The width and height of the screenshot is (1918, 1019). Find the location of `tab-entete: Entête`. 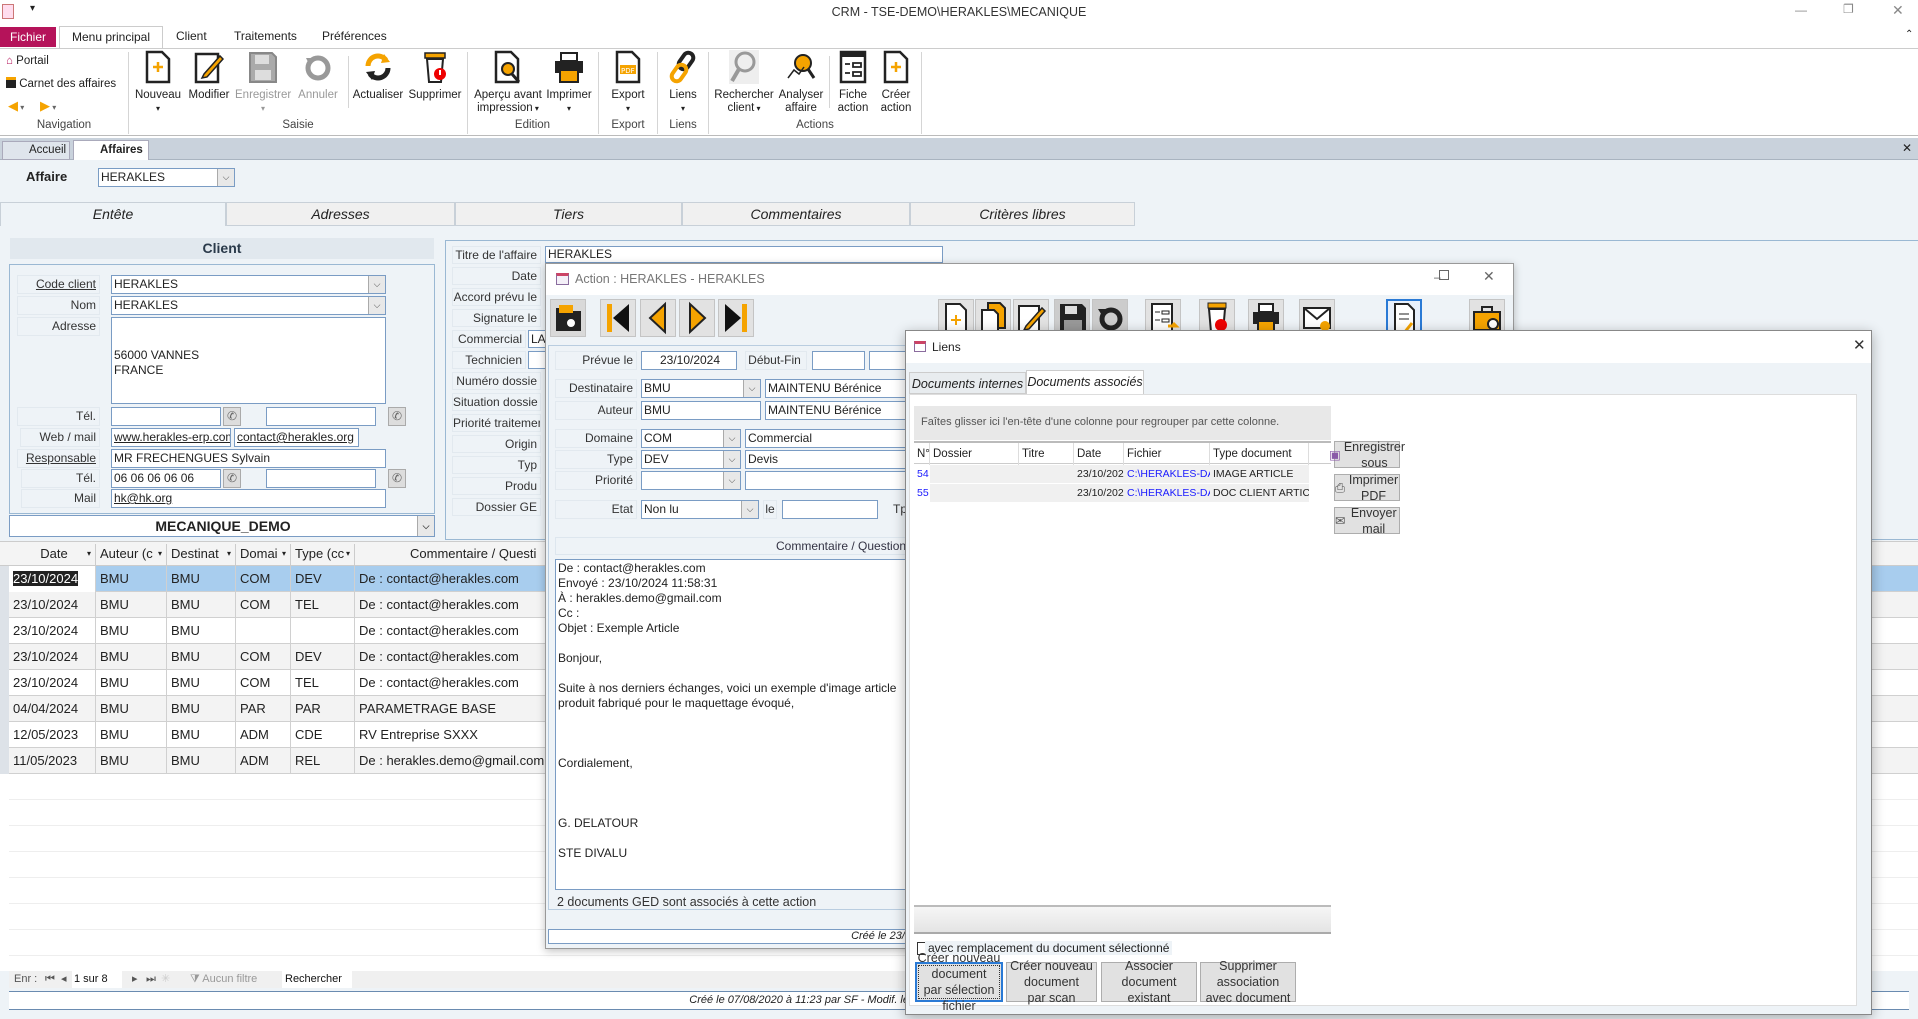

tab-entete: Entête is located at coordinates (113, 214).